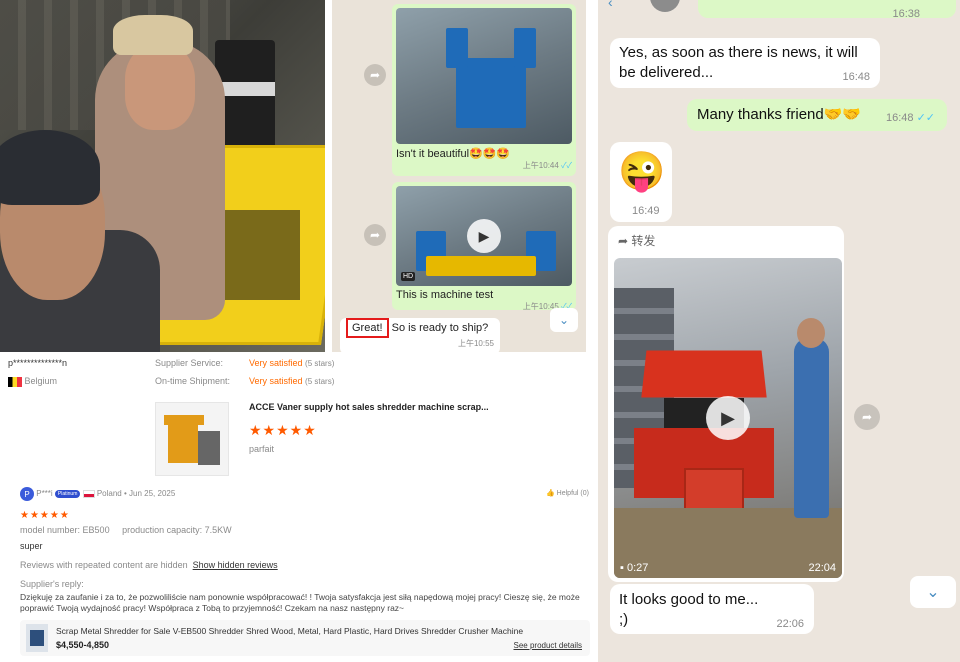 The image size is (960, 662). I want to click on product-top, so click(184, 420).